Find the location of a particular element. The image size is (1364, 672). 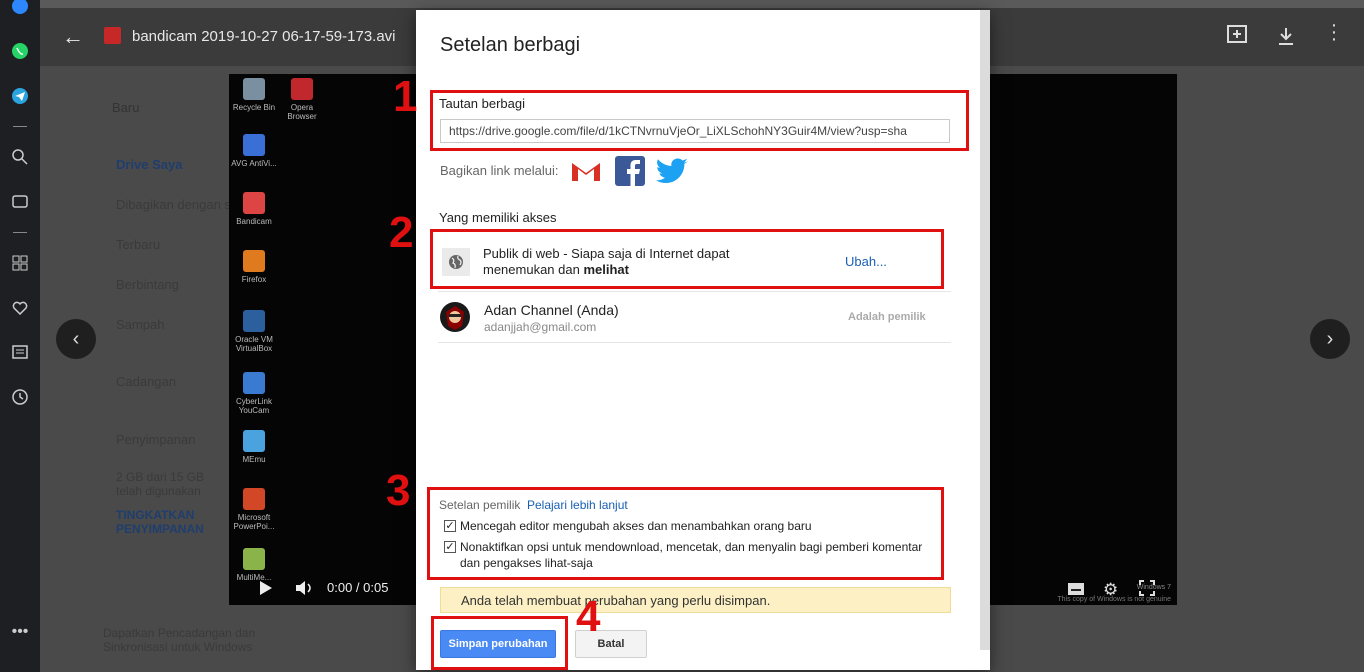

desktop-icon: Oracle VM VirtualBox is located at coordinates (254, 331).